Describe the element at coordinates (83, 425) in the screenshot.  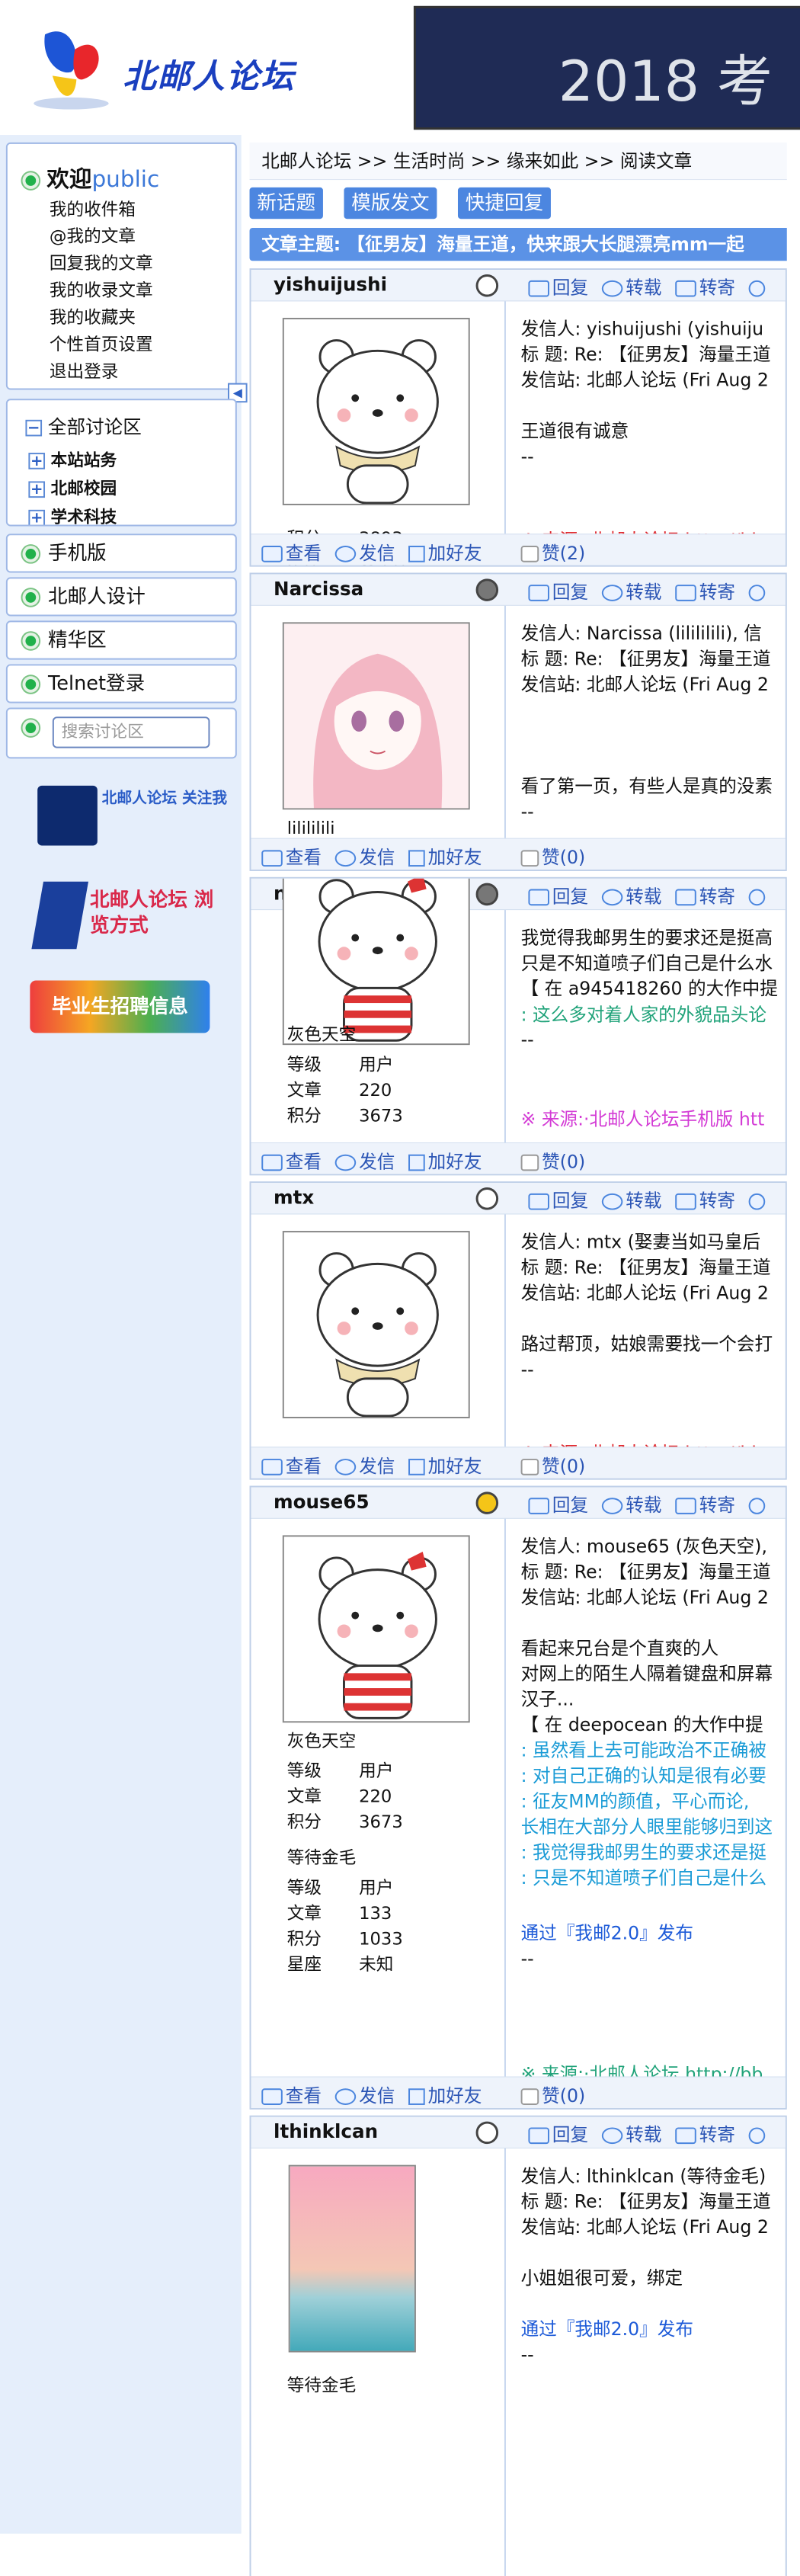
I see `all-forums: − 全部讨论区` at that location.